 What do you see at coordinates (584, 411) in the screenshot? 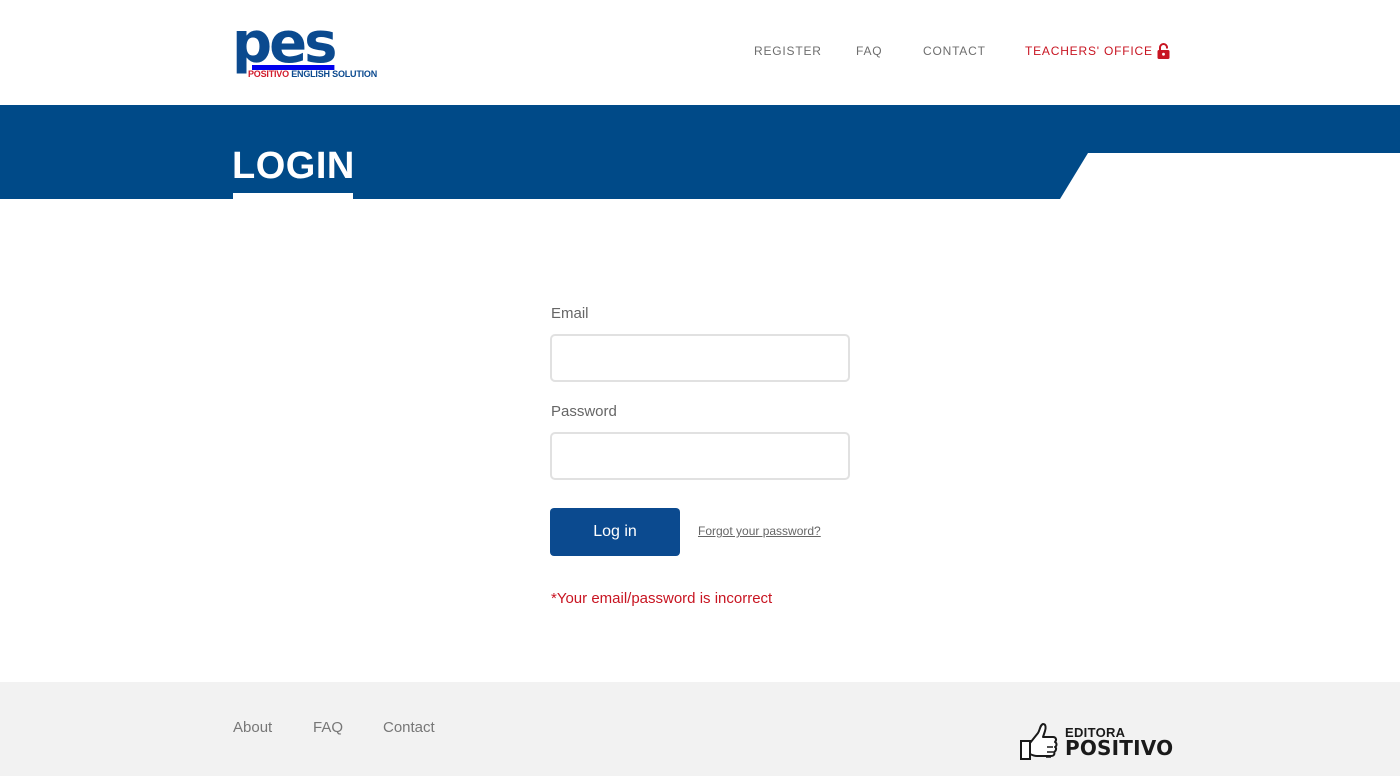
I see `password-label: Password` at bounding box center [584, 411].